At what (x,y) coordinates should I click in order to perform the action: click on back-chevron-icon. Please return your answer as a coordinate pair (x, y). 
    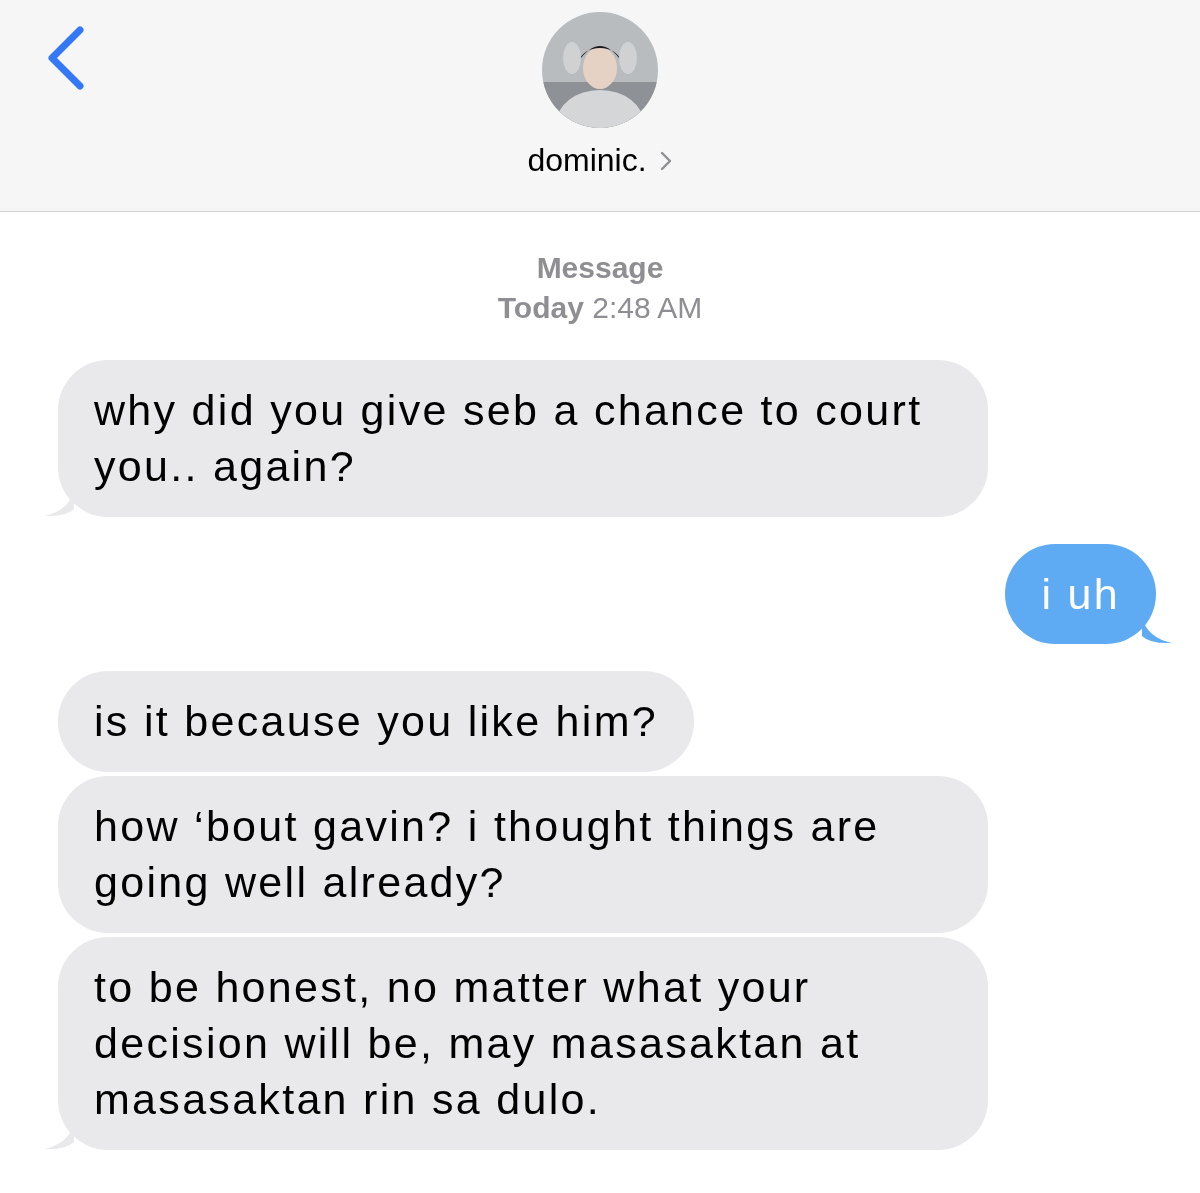
    Looking at the image, I should click on (66, 58).